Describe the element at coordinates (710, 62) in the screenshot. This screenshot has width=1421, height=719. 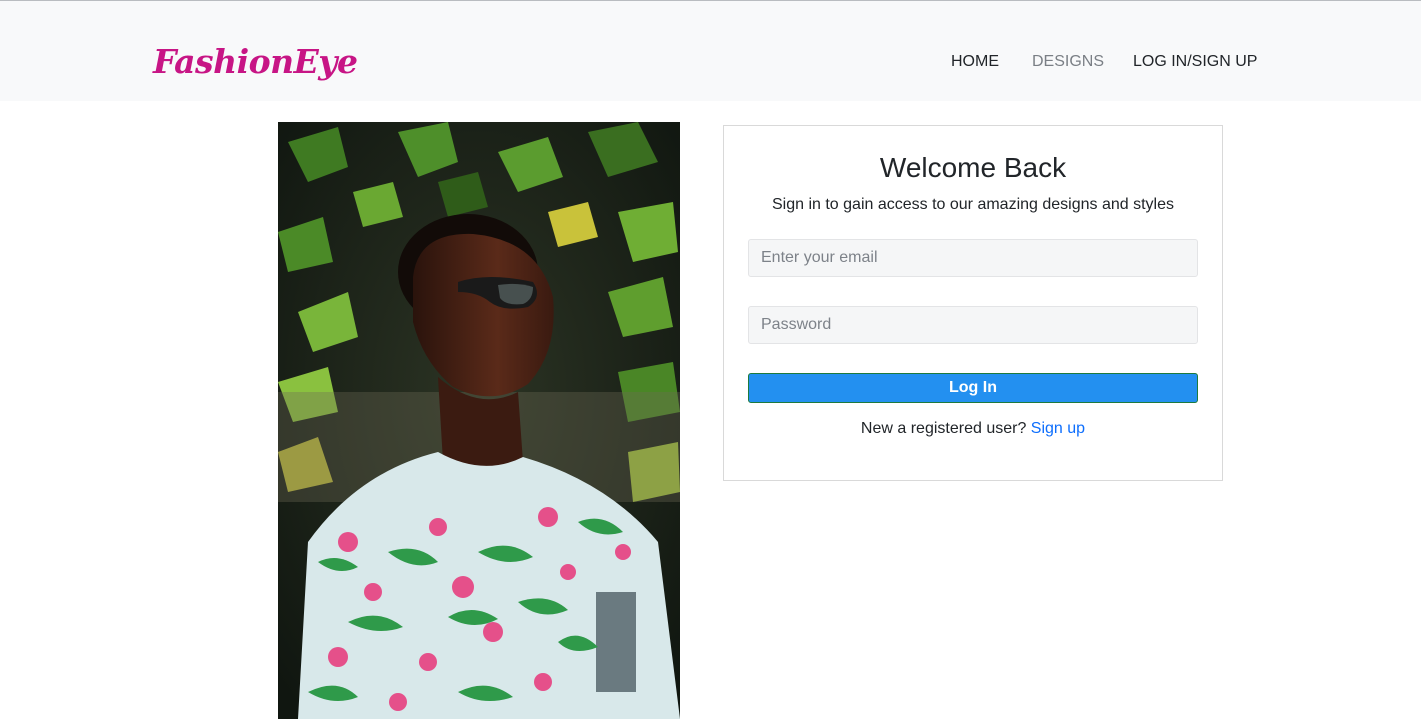
I see `nav-links: HOME DESIGNS LOG IN/SIGN UP` at that location.